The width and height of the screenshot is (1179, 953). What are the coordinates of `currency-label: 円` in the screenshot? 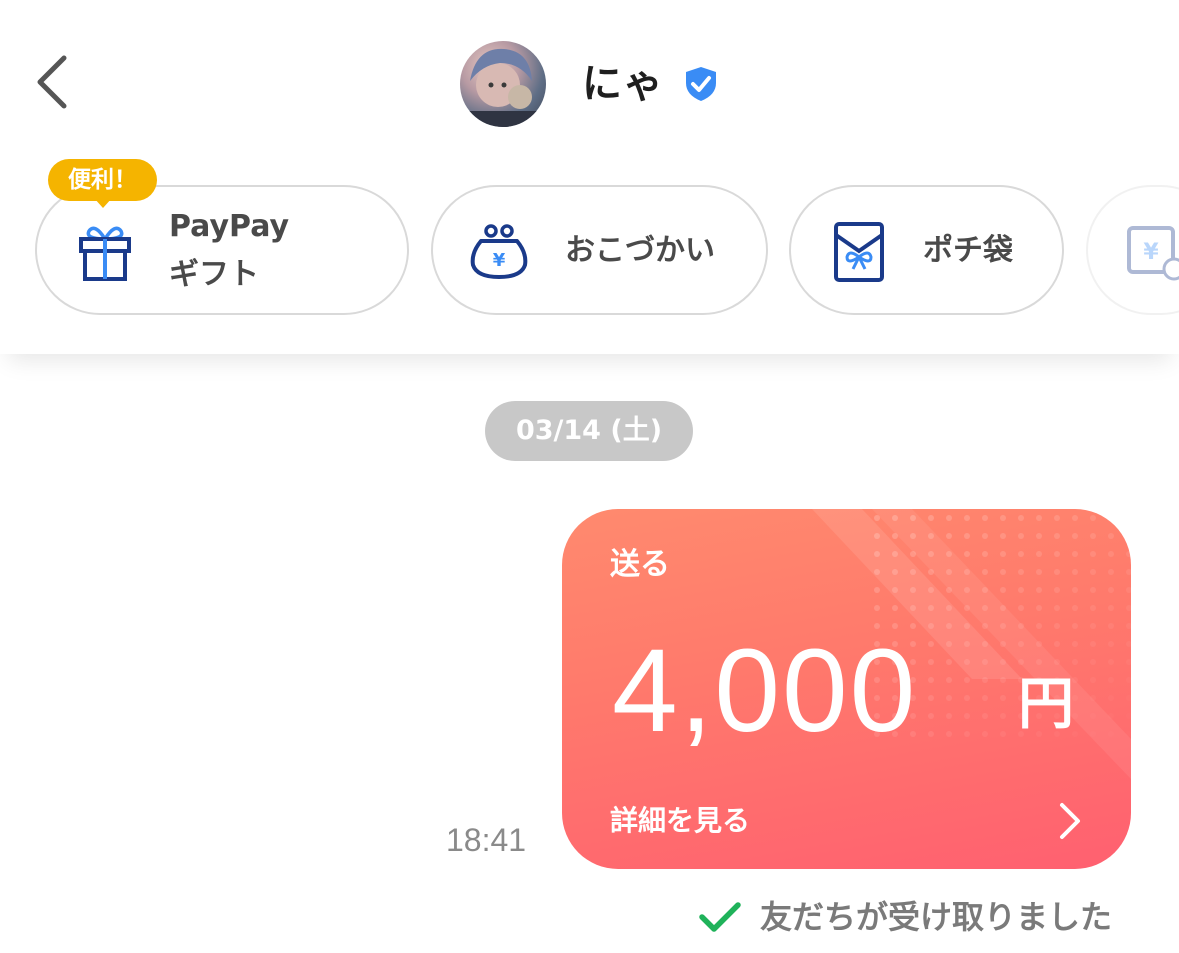 It's located at (1046, 704).